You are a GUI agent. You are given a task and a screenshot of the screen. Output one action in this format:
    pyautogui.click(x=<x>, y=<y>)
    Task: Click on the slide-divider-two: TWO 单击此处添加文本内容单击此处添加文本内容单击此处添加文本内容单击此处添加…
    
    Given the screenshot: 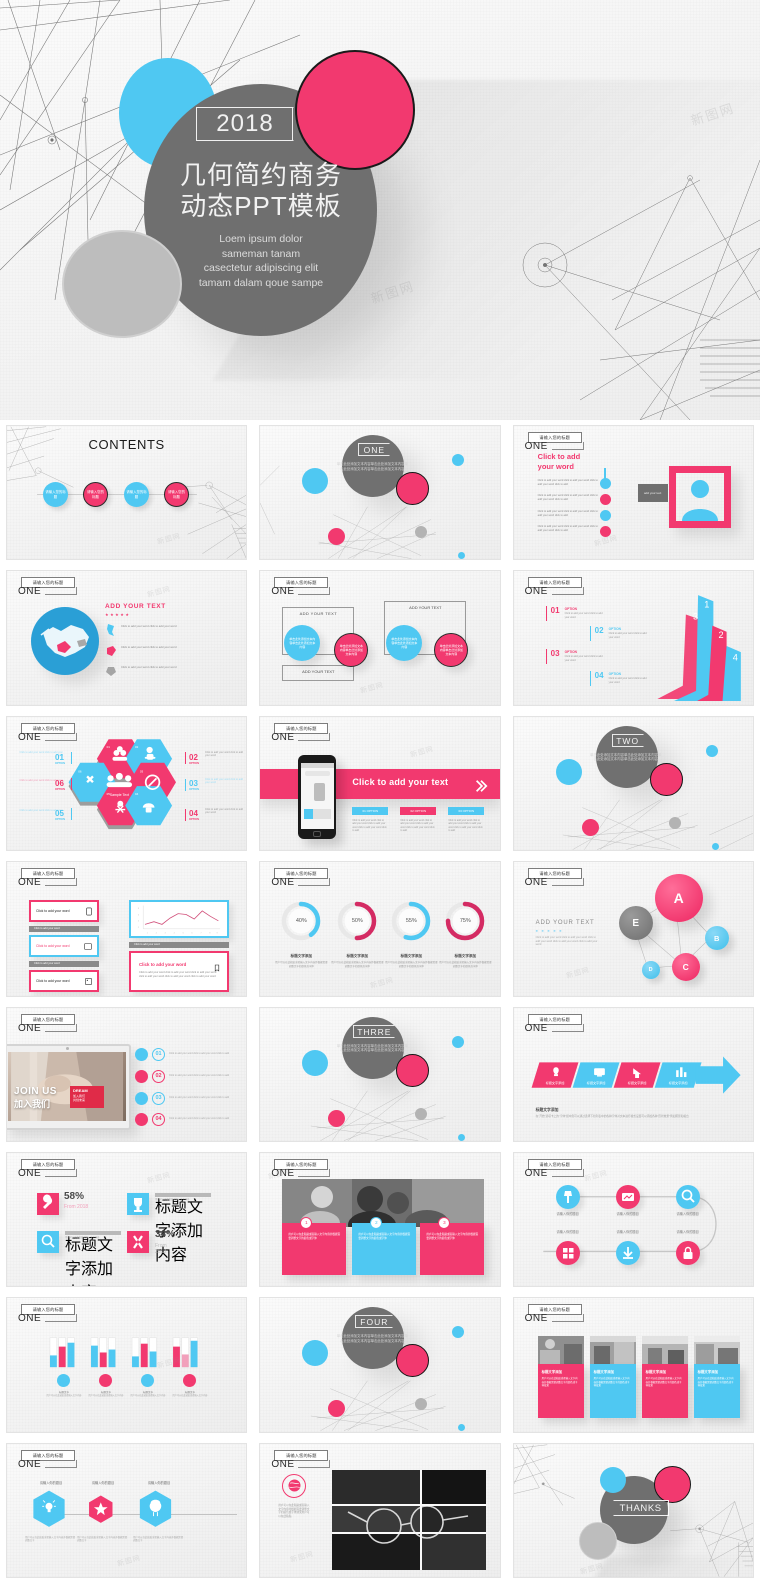 What is the action you would take?
    pyautogui.click(x=633, y=783)
    